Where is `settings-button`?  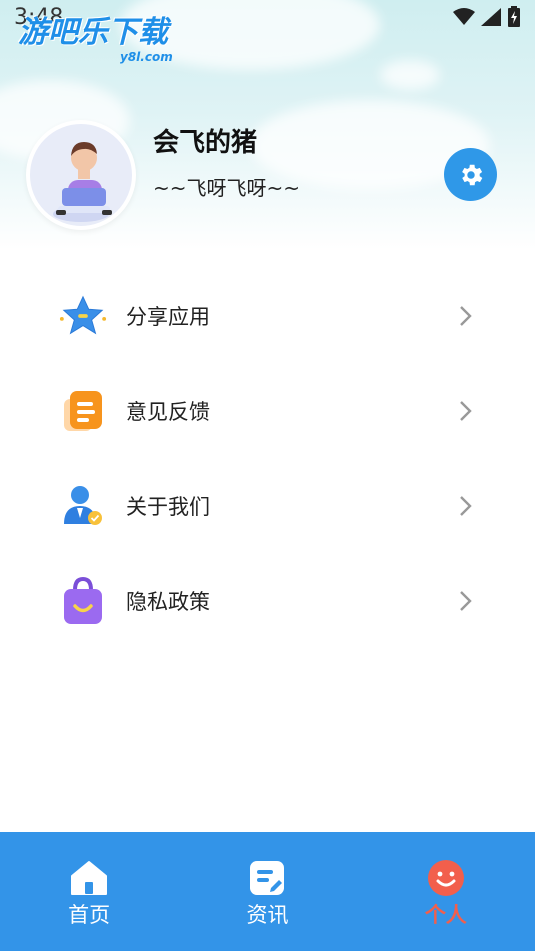 settings-button is located at coordinates (470, 174).